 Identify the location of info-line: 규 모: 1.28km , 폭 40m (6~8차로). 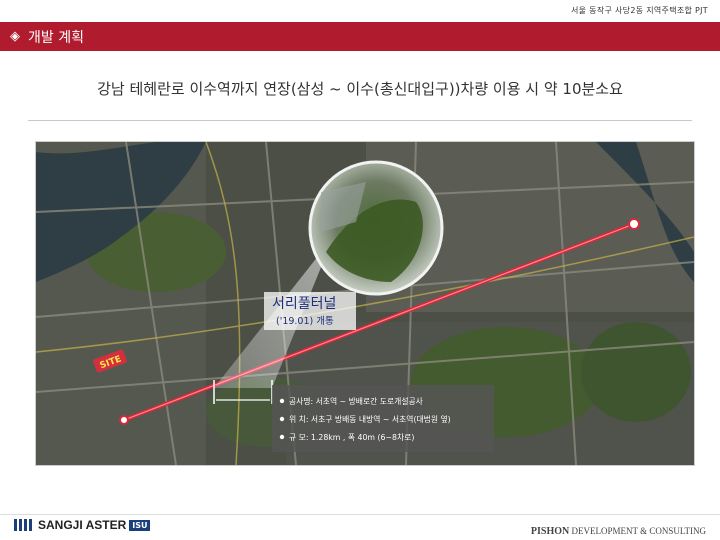
(351, 437).